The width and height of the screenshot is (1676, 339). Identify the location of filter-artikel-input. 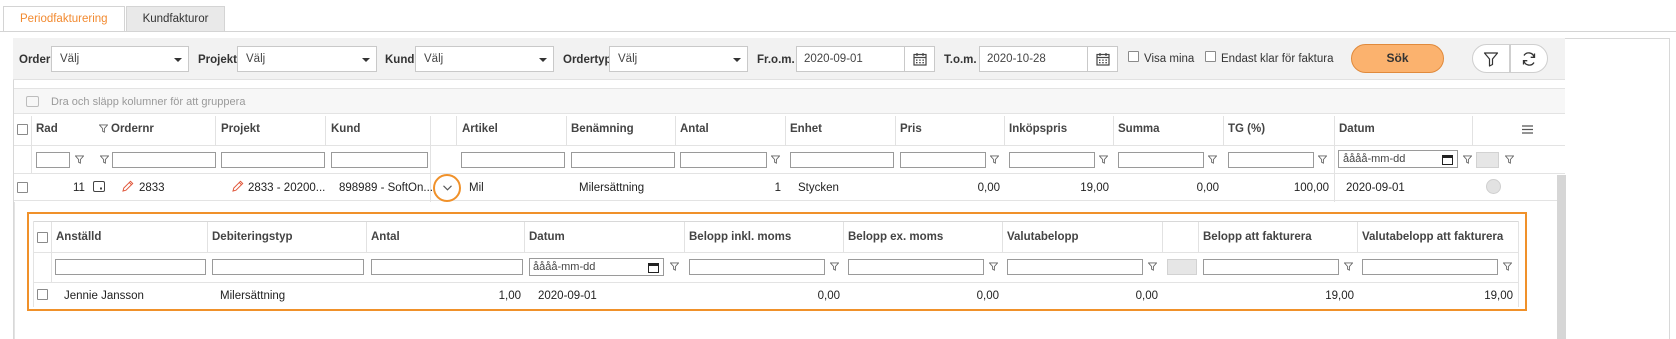
(513, 160).